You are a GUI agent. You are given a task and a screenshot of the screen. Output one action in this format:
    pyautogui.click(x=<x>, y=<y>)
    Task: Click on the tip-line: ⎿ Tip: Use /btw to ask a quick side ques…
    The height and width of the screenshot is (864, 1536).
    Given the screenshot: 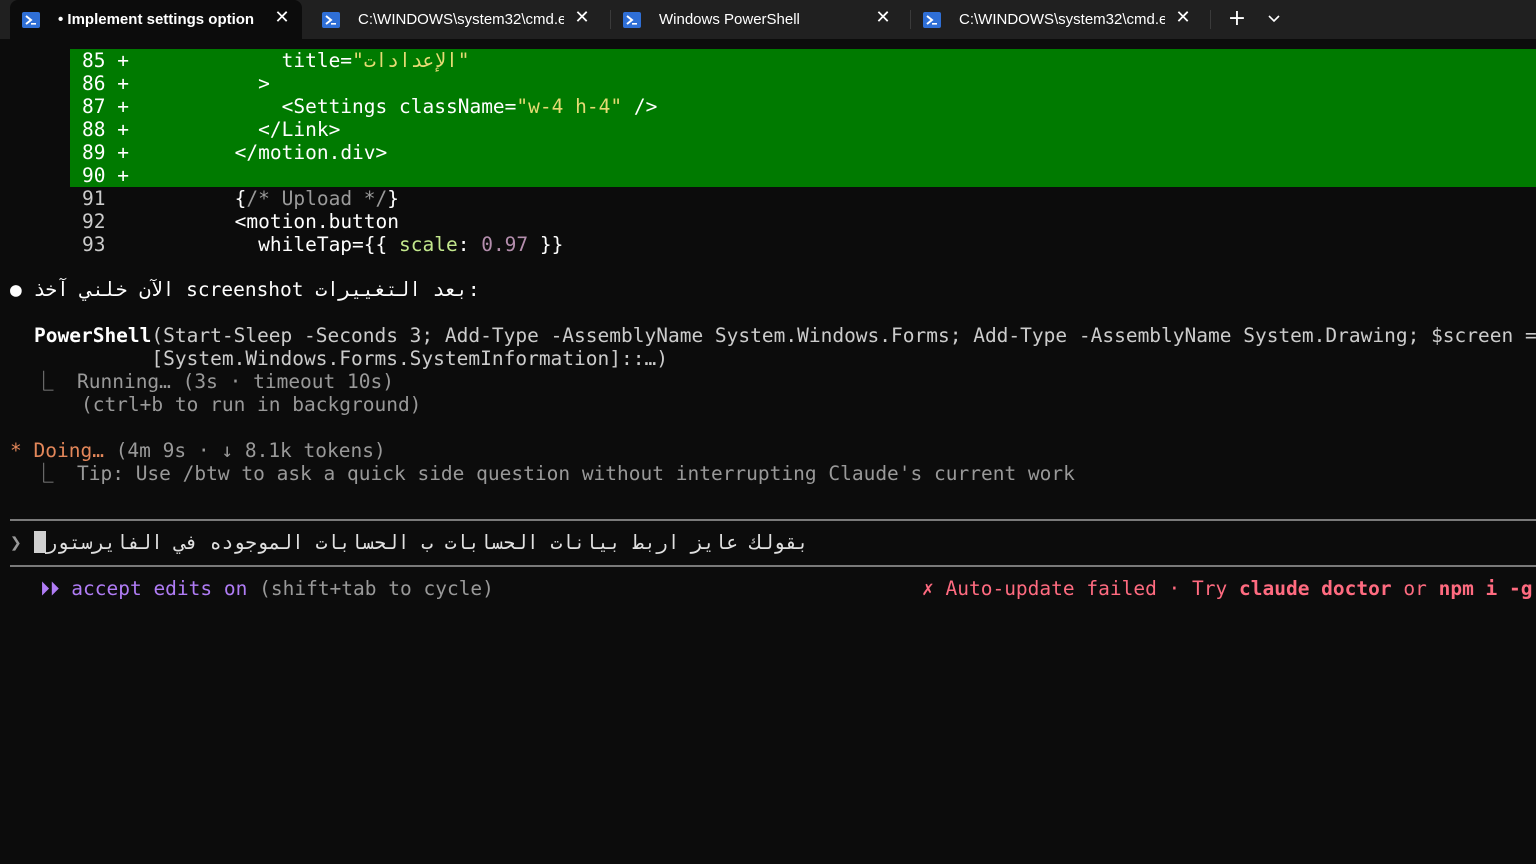 What is the action you would take?
    pyautogui.click(x=554, y=473)
    